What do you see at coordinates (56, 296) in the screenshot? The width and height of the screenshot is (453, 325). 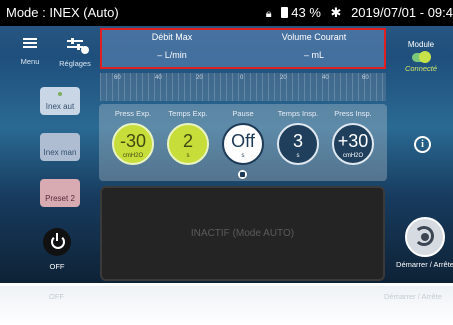 I see `reflection-off: OFF` at bounding box center [56, 296].